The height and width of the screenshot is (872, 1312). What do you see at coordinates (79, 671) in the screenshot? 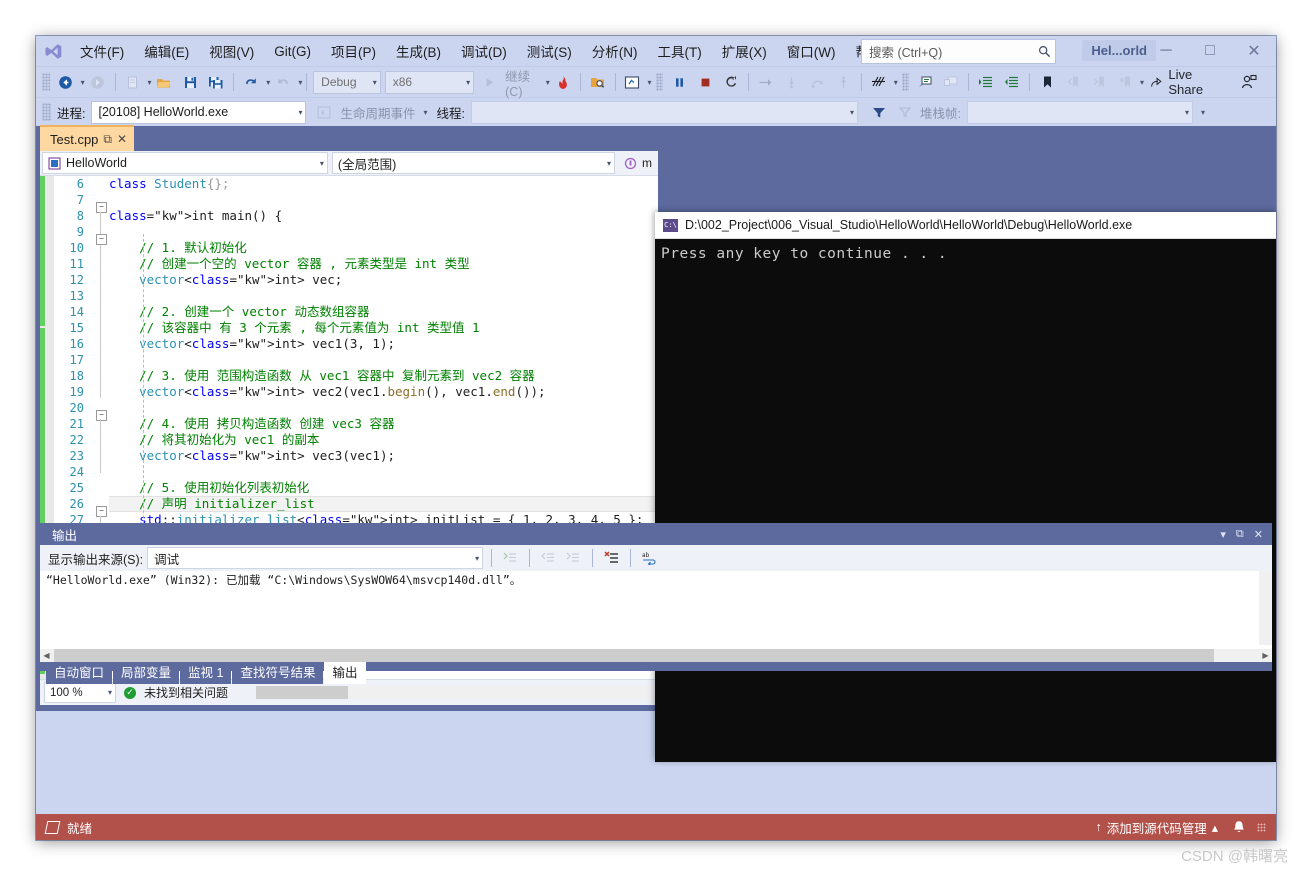
I see `tab-autos: 自动窗口` at bounding box center [79, 671].